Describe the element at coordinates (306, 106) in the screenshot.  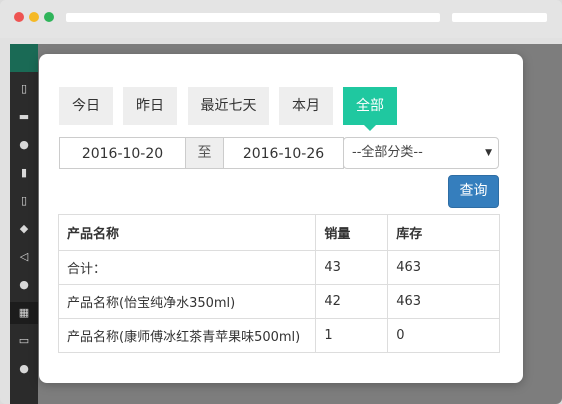
I see `tab-this-month: 本月` at that location.